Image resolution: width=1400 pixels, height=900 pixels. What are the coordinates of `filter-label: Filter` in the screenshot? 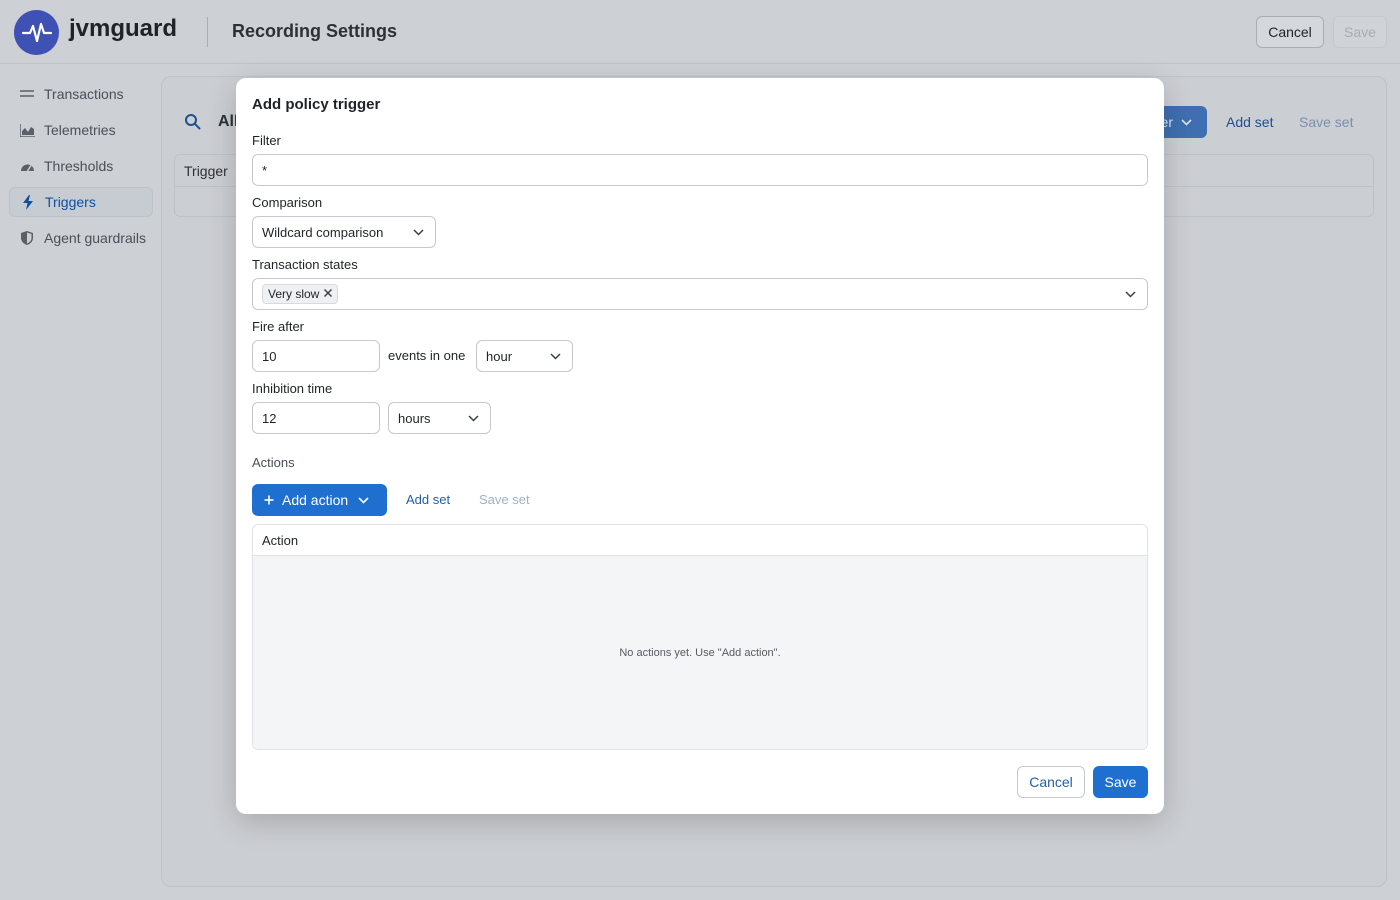 It's located at (266, 140).